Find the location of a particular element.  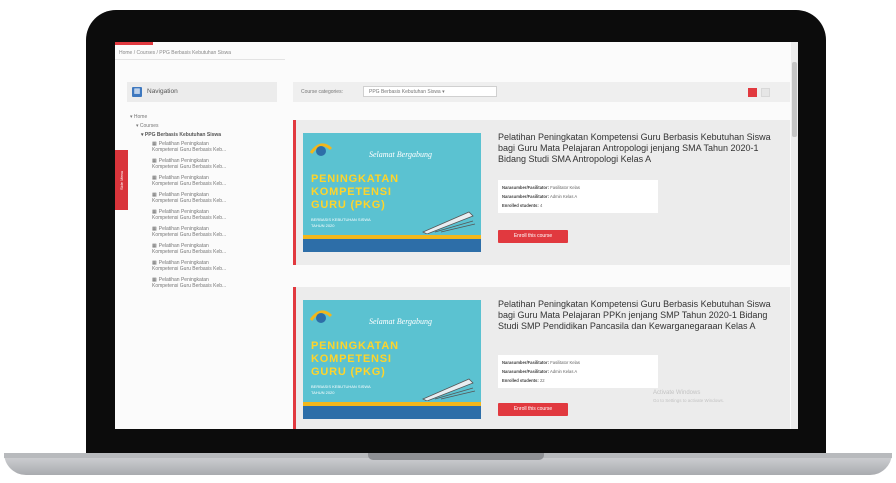

navigation-header: ▦ Navigation is located at coordinates (202, 92).